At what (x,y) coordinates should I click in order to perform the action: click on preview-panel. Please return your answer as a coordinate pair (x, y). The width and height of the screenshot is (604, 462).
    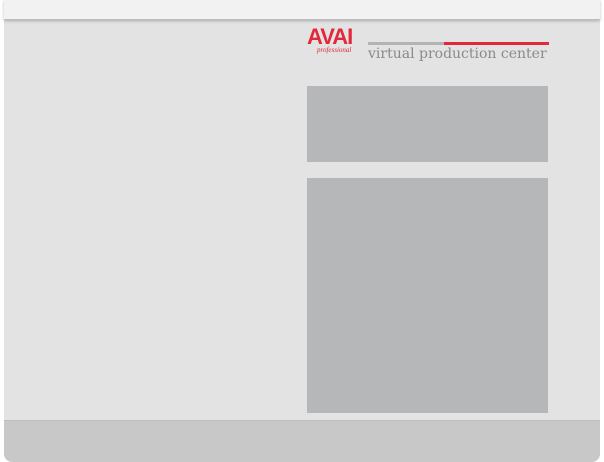
    Looking at the image, I should click on (427, 124).